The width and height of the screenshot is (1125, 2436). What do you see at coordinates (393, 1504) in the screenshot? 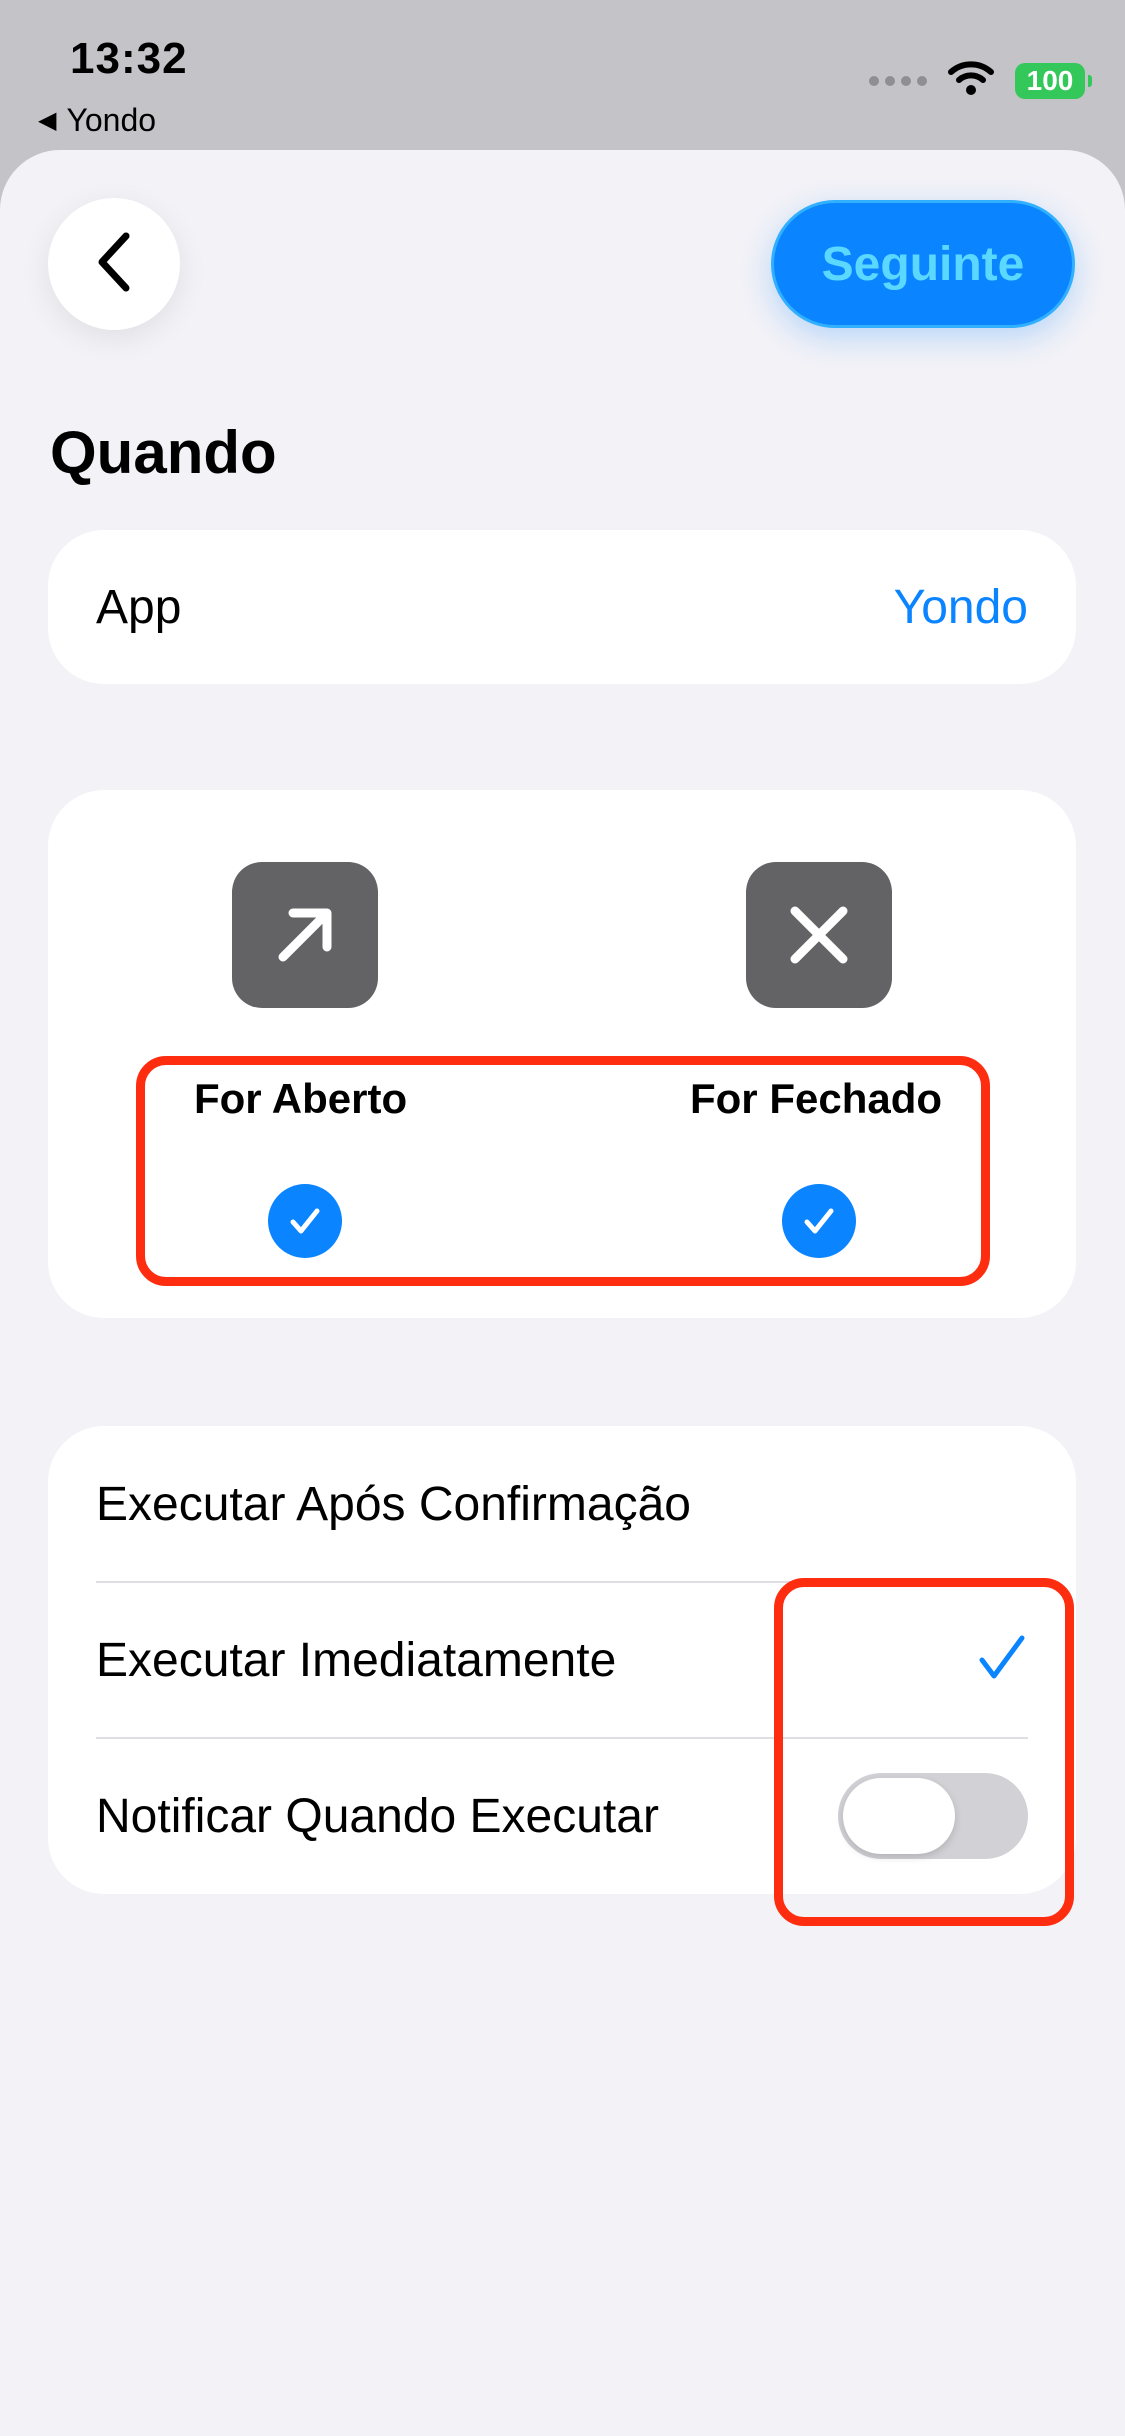
I see `option-after-confirmation-label: Executar Após Confirmação` at bounding box center [393, 1504].